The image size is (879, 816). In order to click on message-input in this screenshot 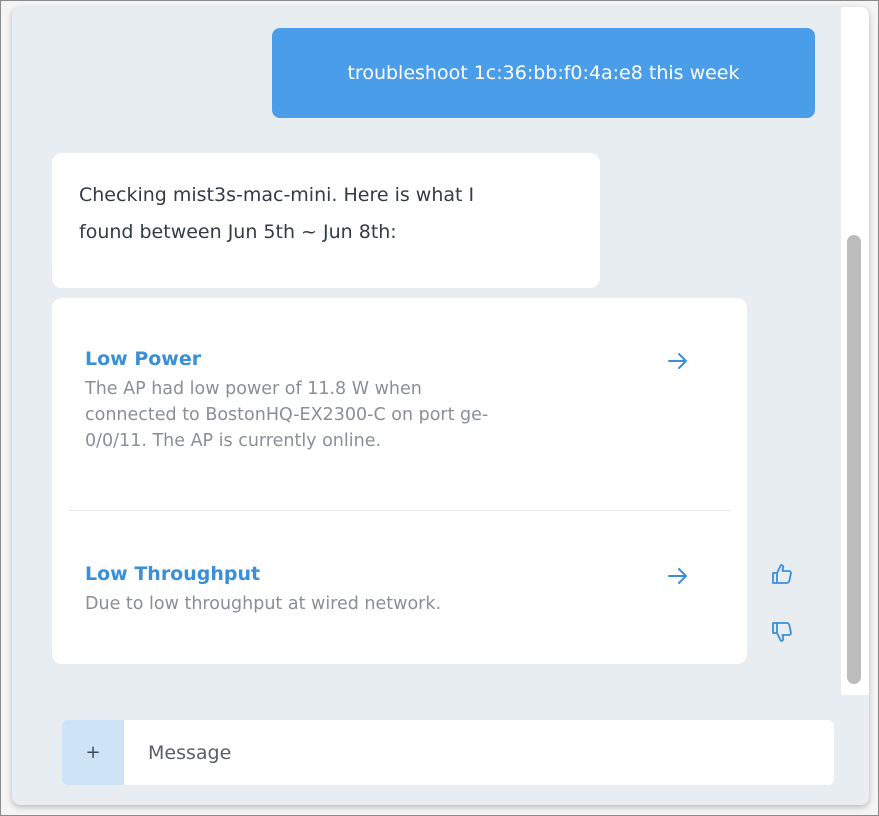, I will do `click(483, 752)`.